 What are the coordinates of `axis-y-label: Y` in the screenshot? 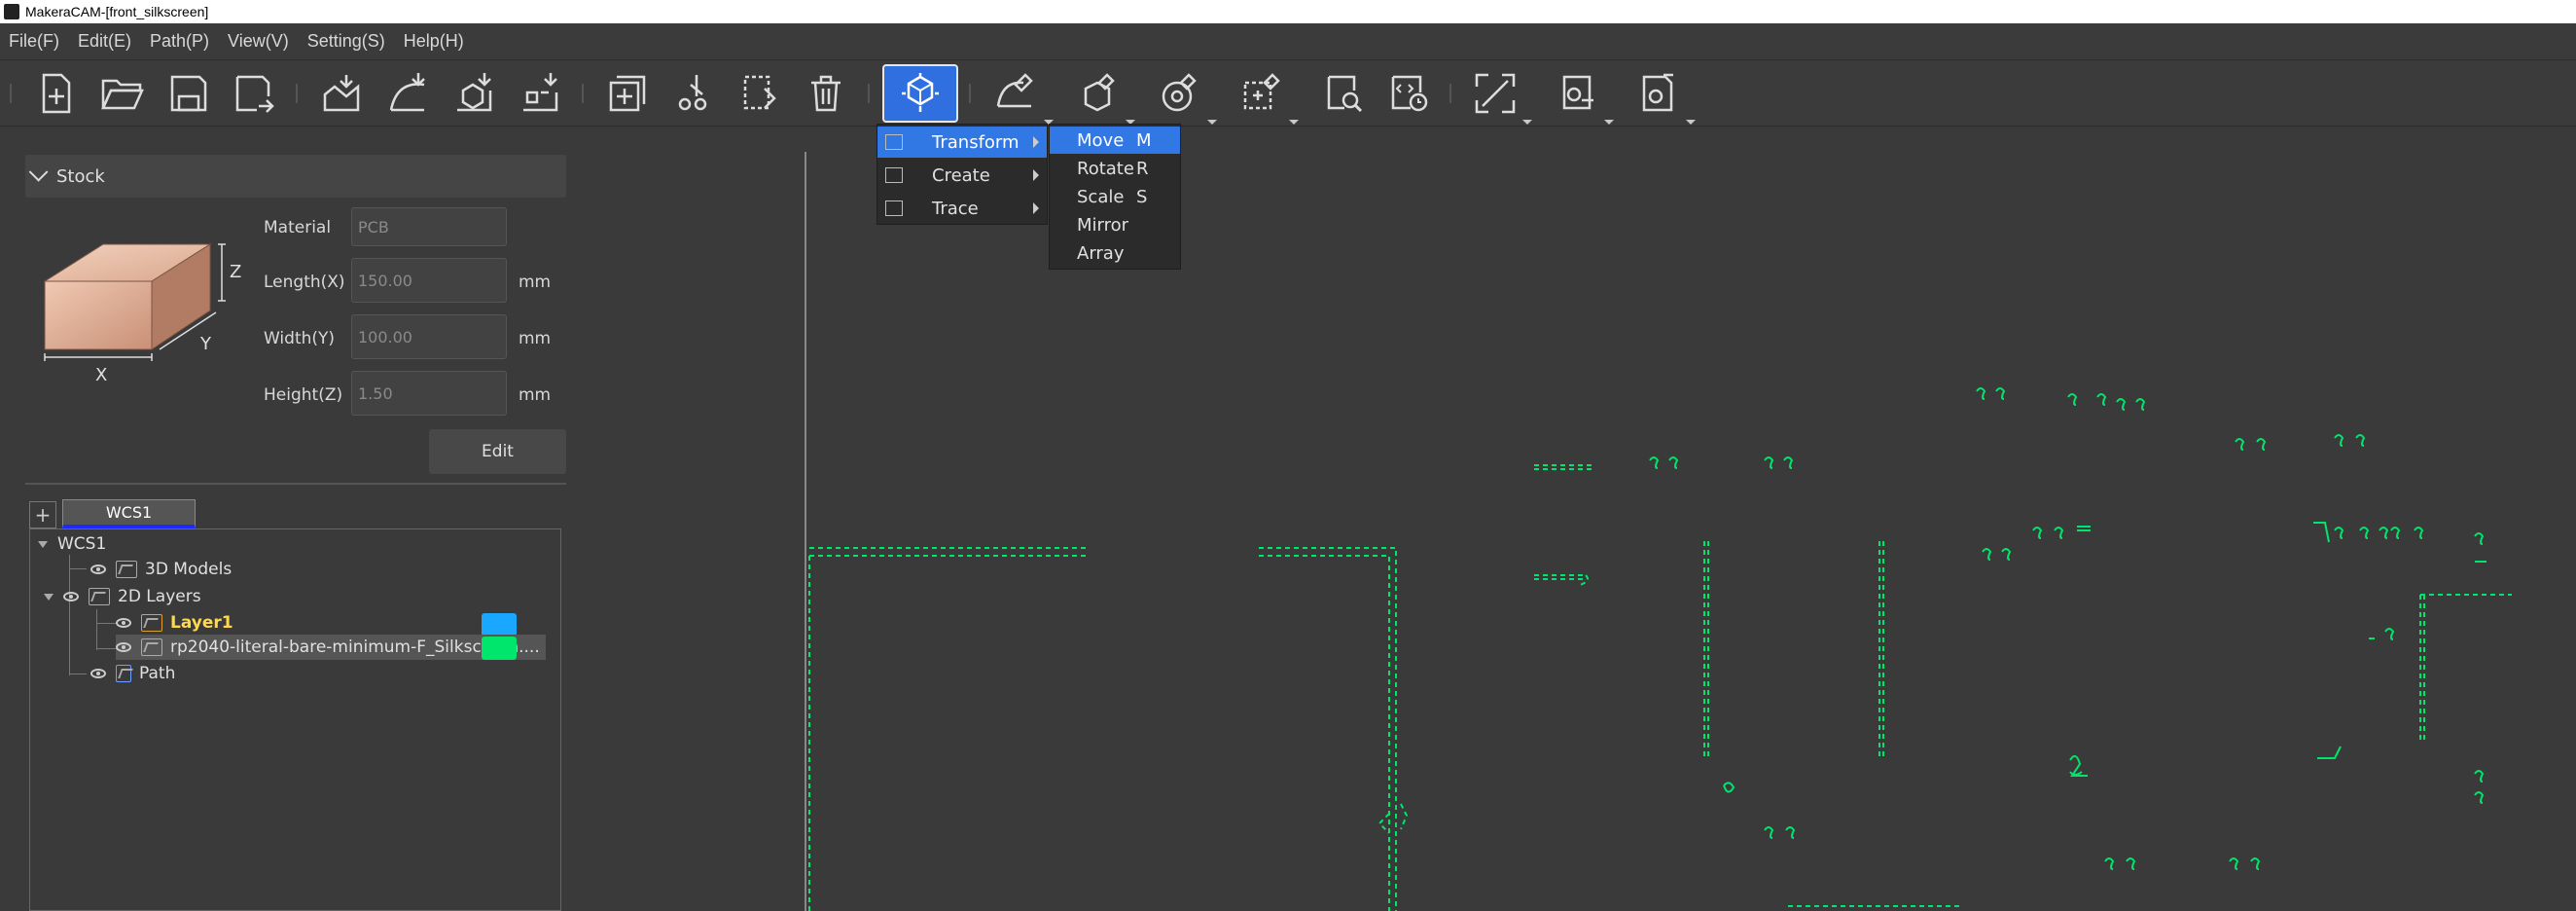 It's located at (205, 344).